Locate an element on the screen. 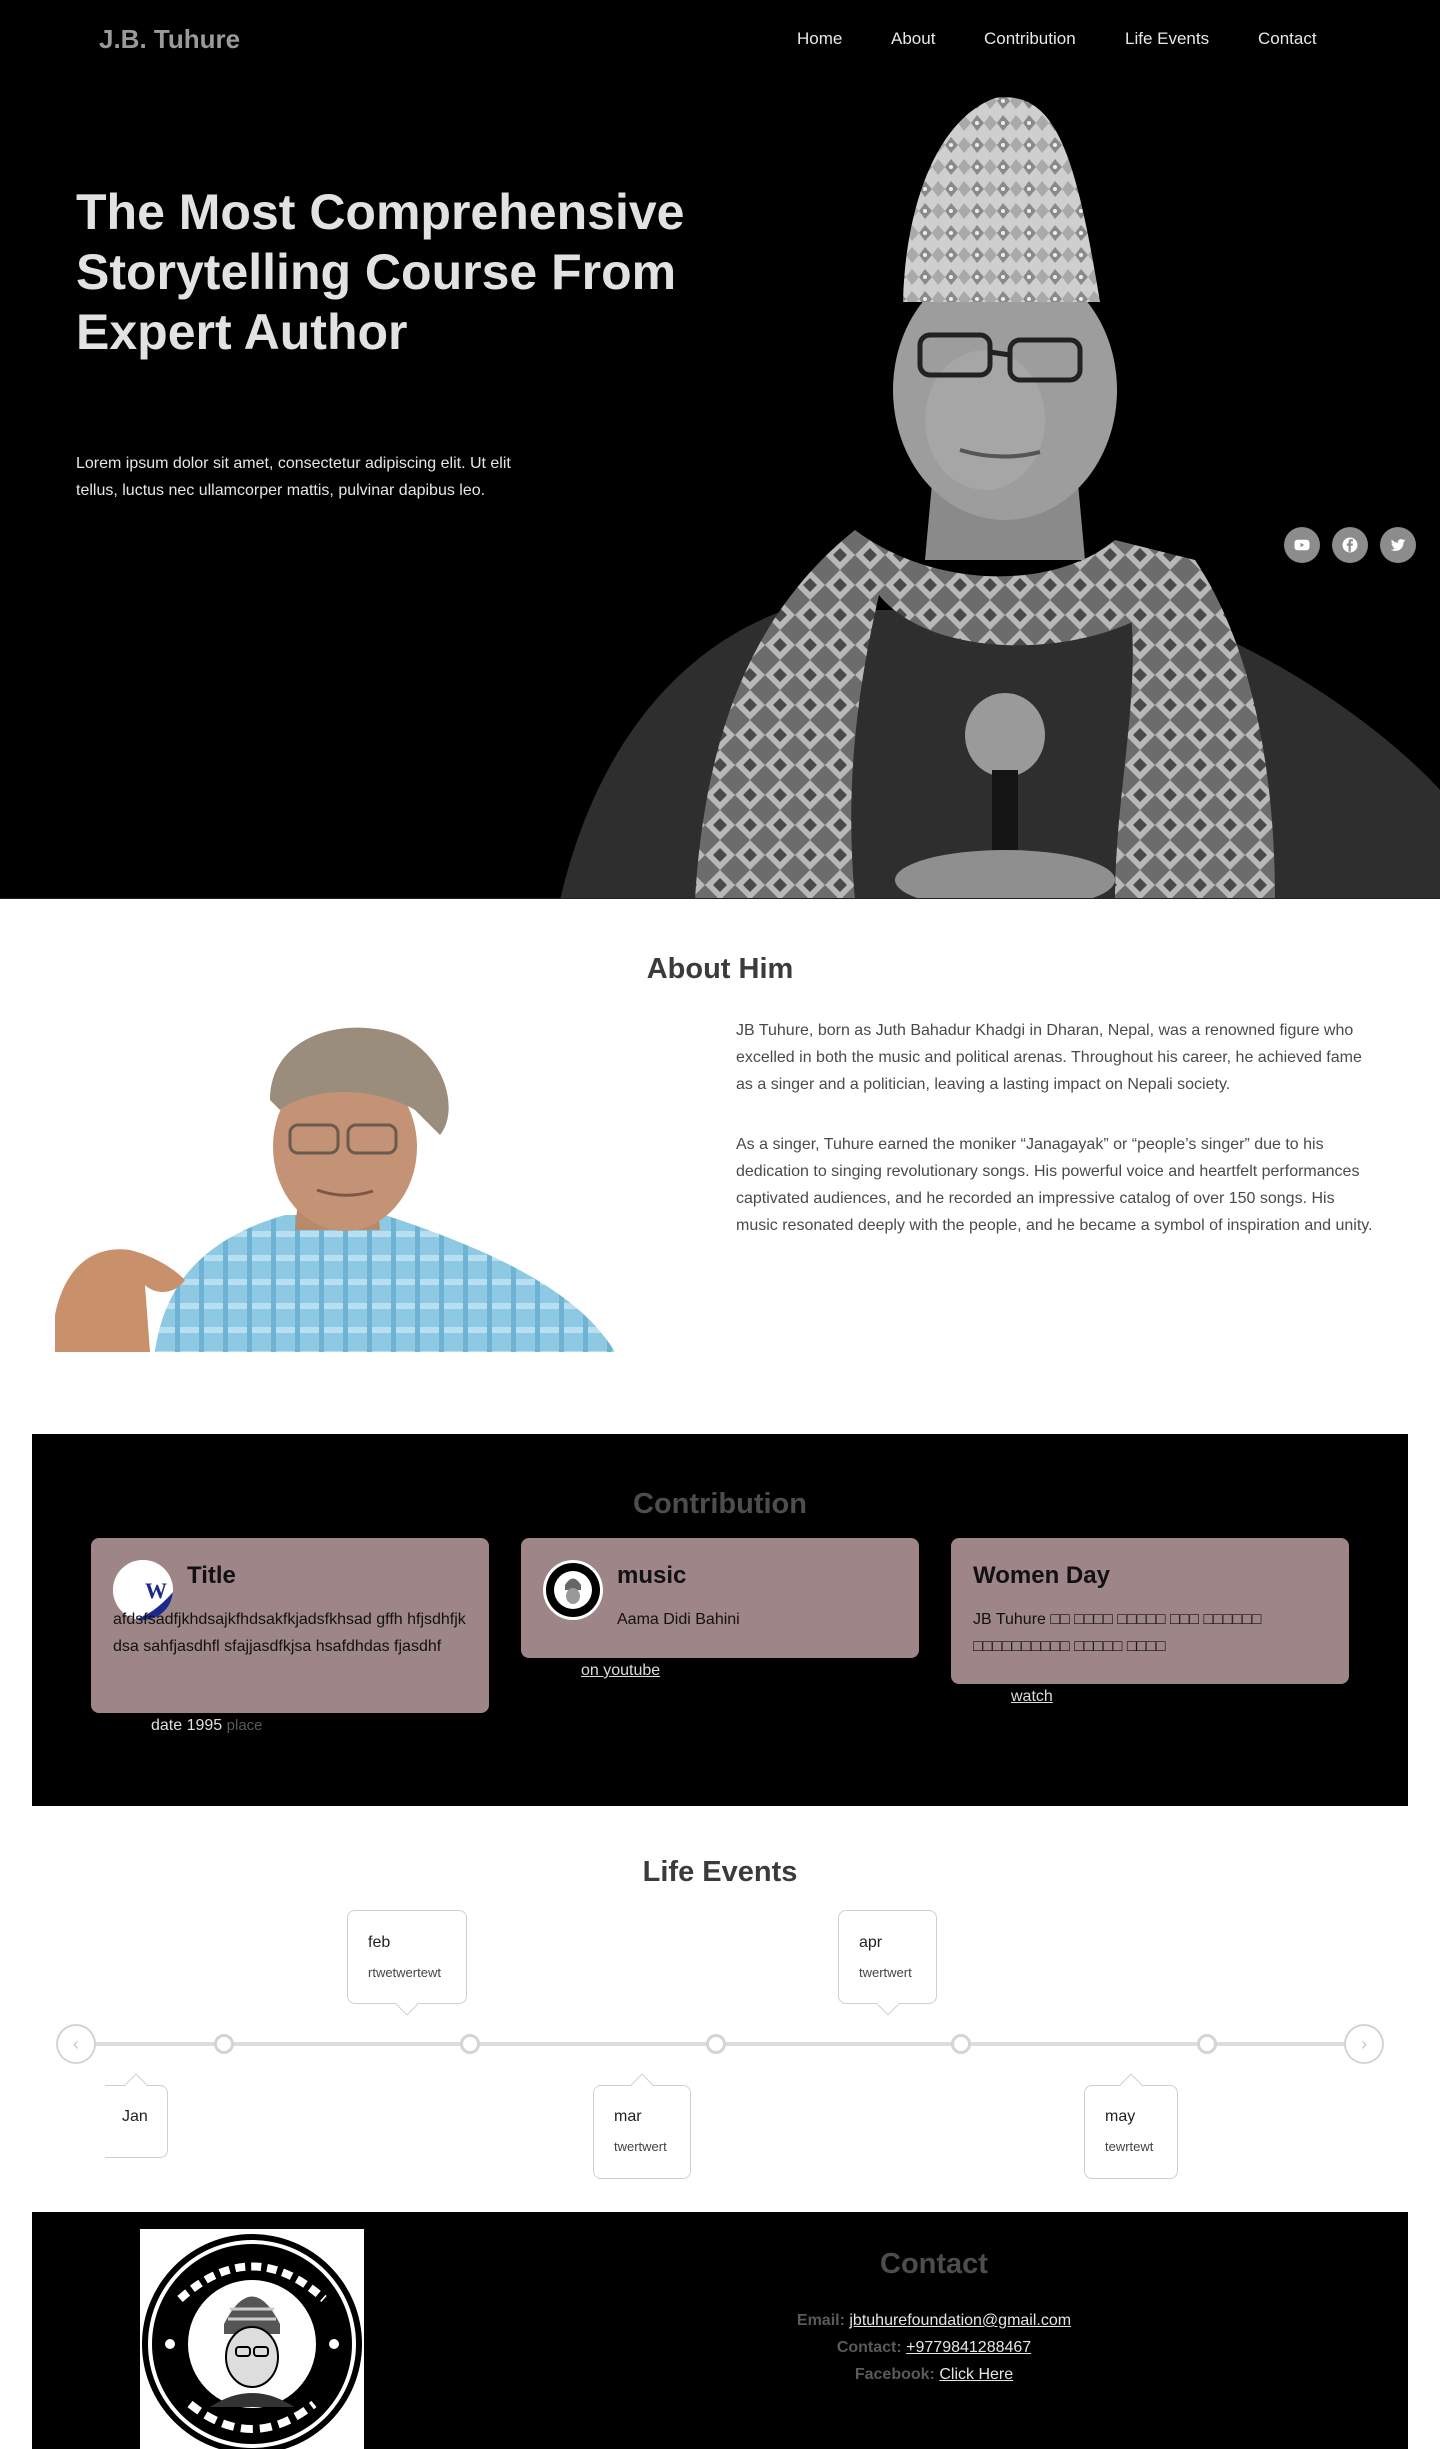 The width and height of the screenshot is (1440, 2449). card-place-text: place is located at coordinates (244, 1725).